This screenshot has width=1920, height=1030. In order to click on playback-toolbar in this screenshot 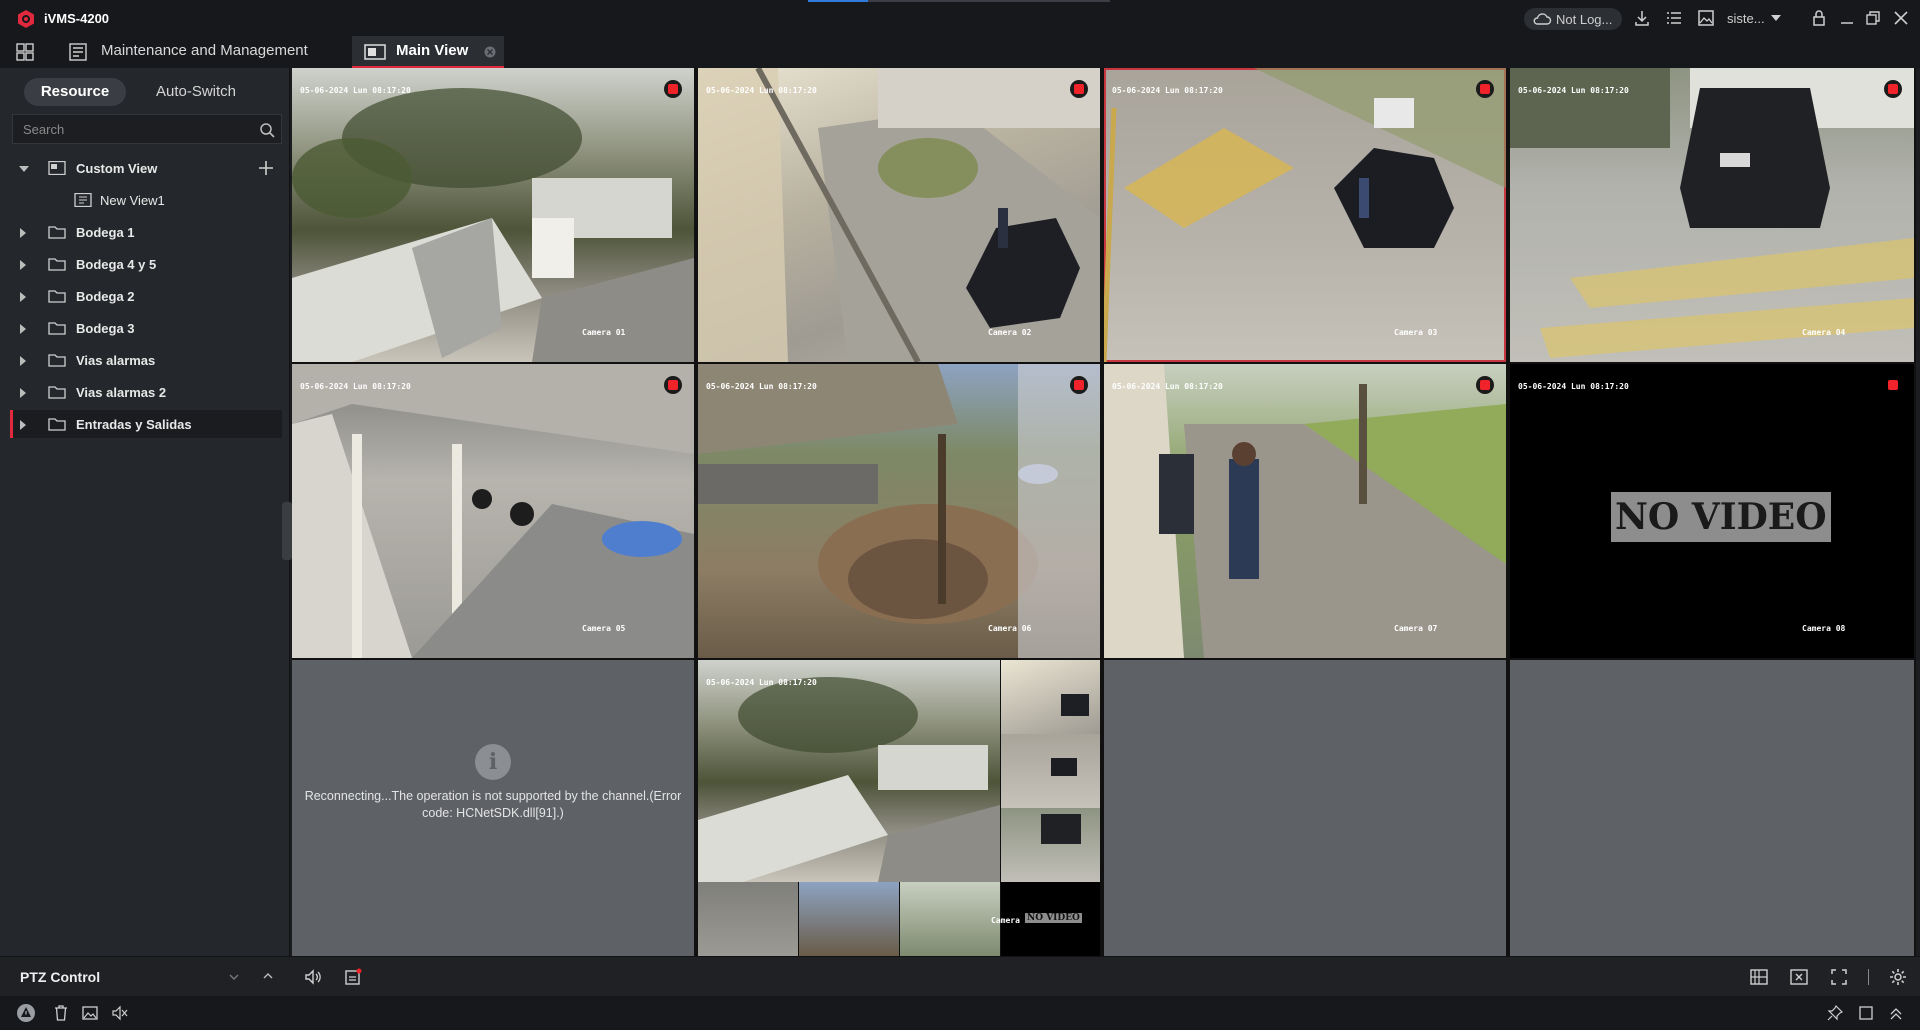, I will do `click(1105, 976)`.